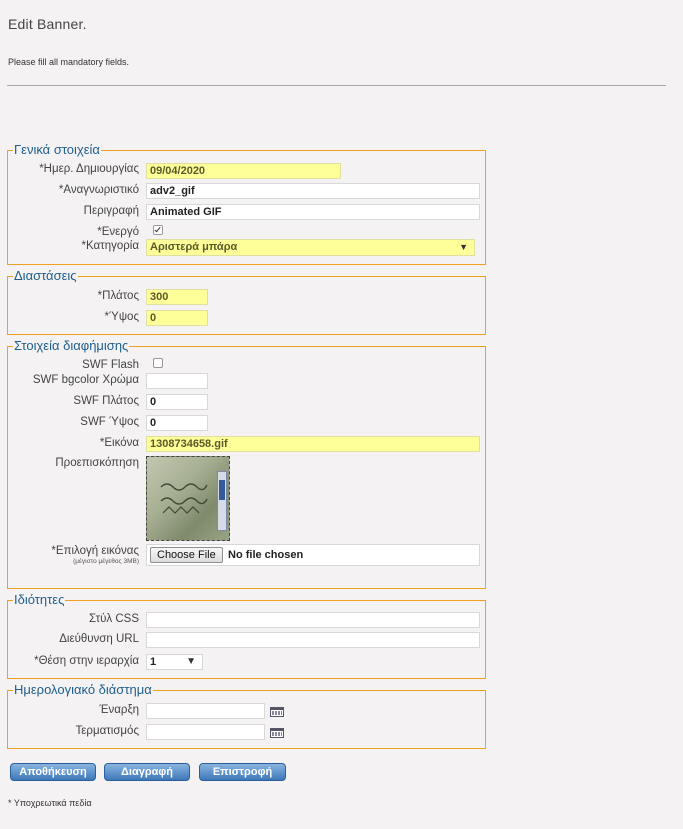 The image size is (683, 829). Describe the element at coordinates (313, 640) in the screenshot. I see `url-input` at that location.